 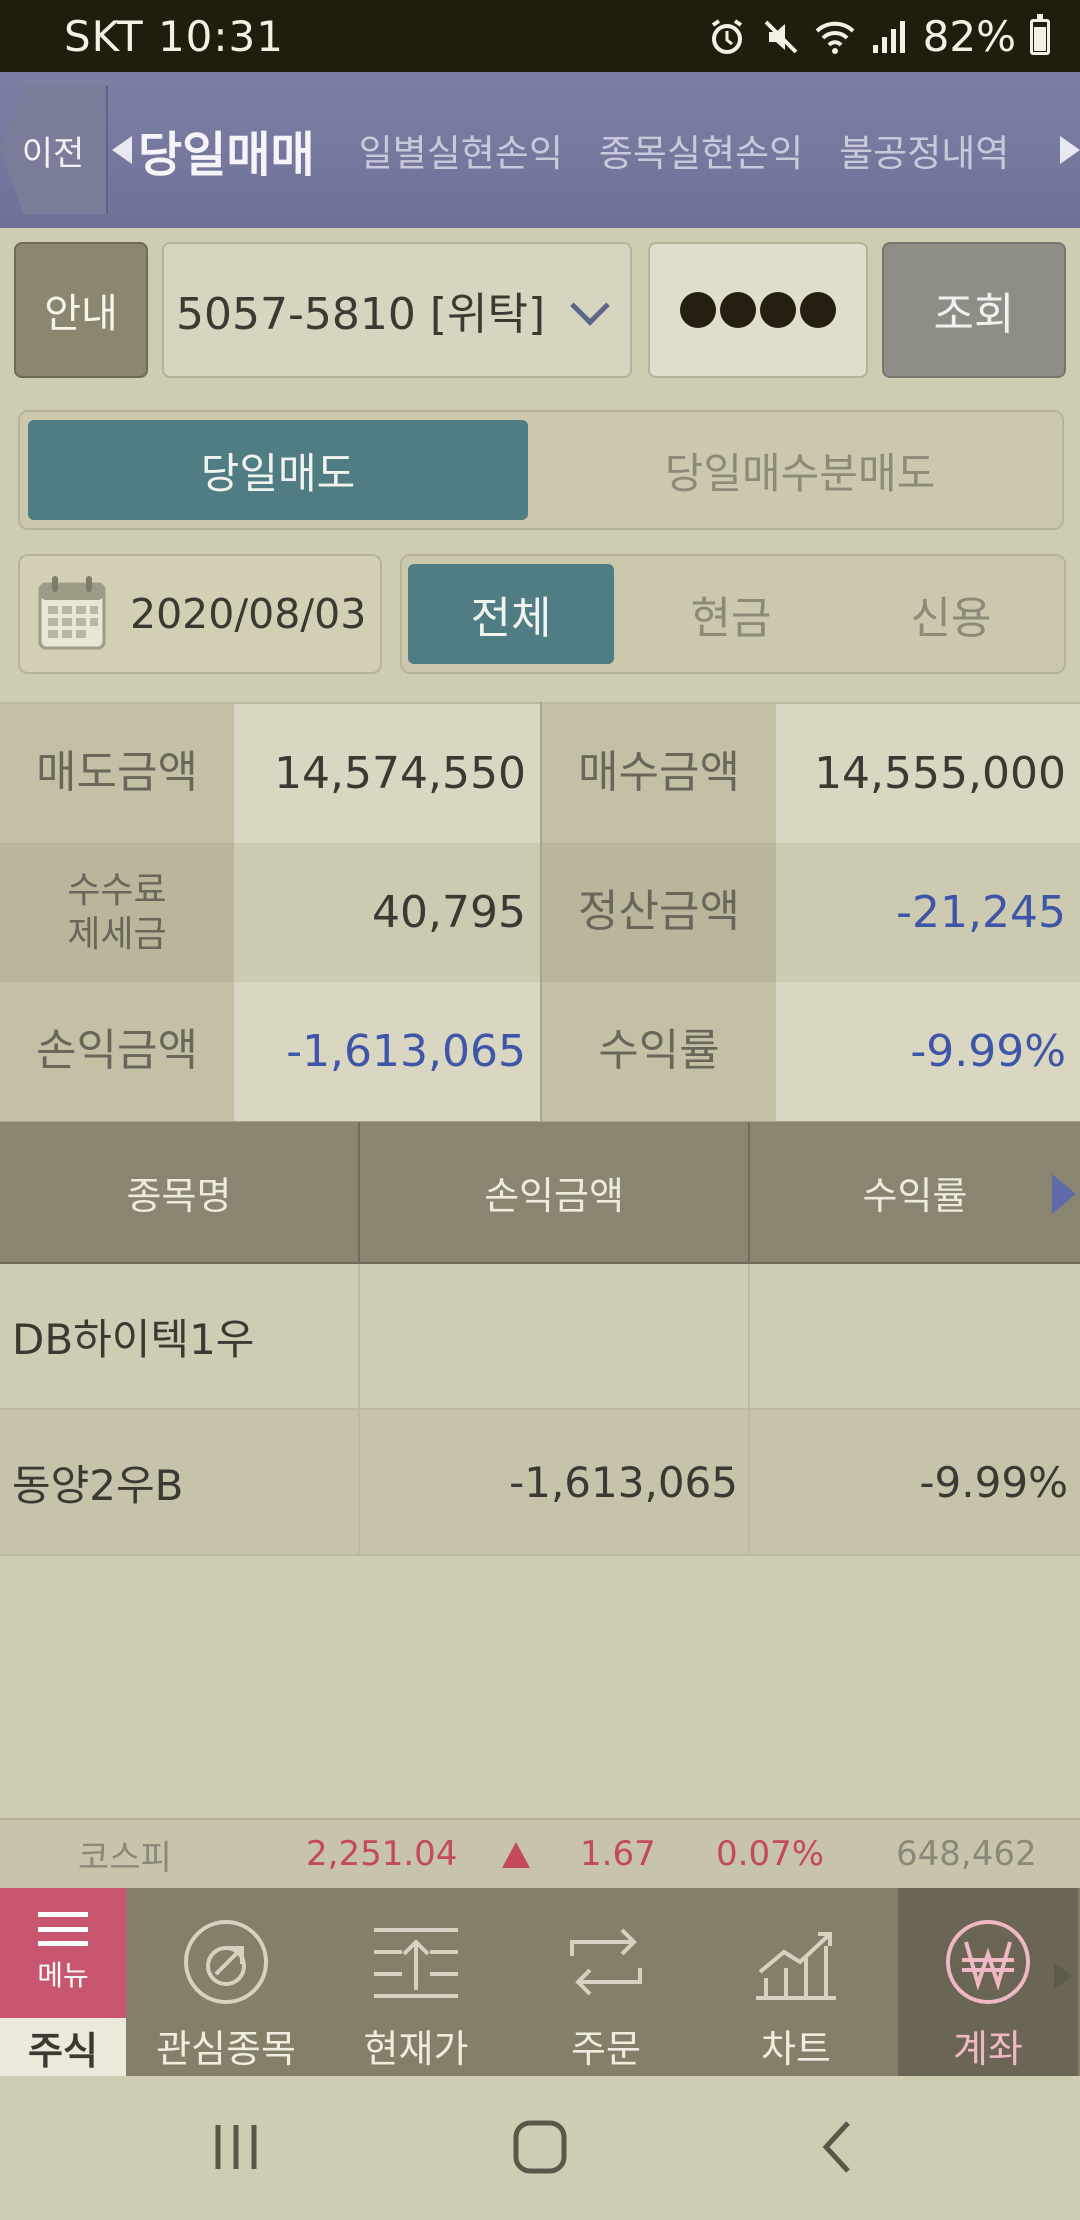 What do you see at coordinates (796, 1966) in the screenshot?
I see `chart-icon` at bounding box center [796, 1966].